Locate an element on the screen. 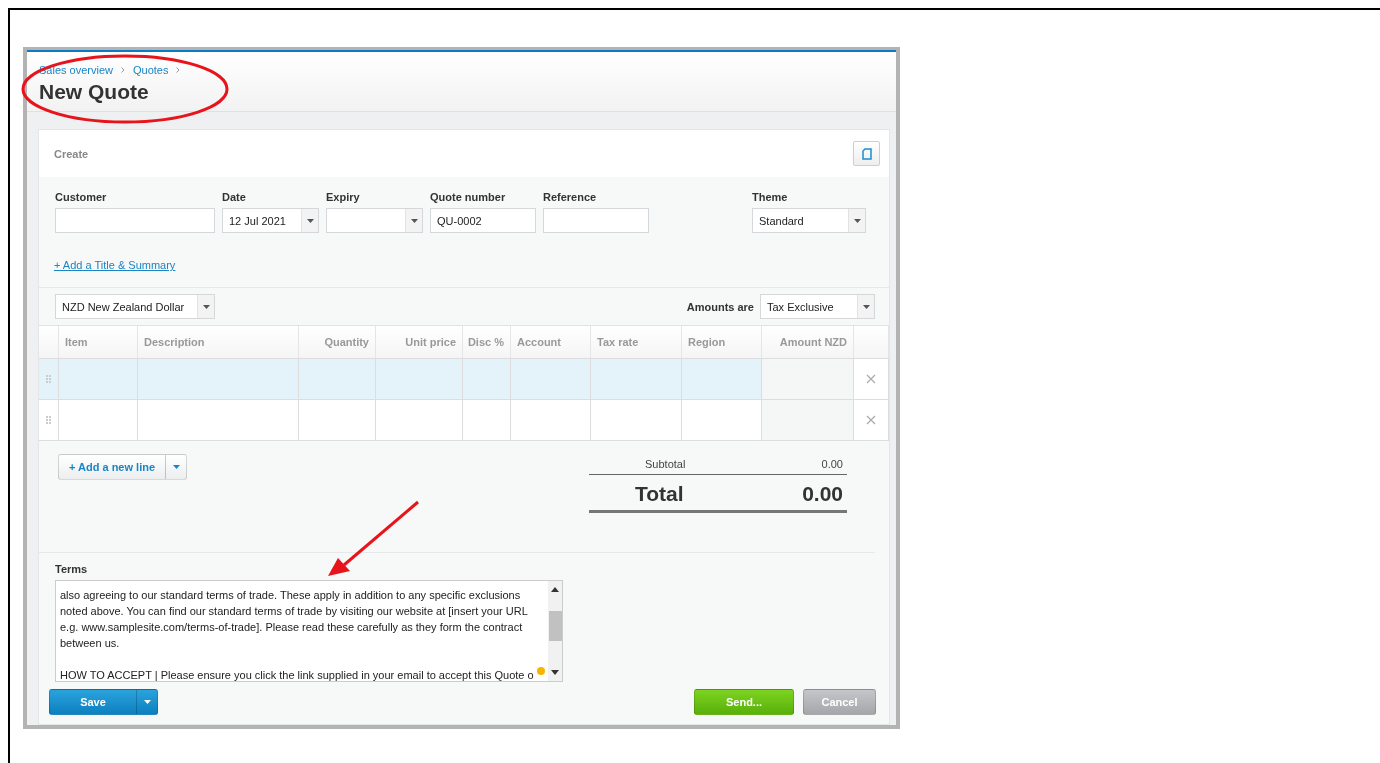 Image resolution: width=1380 pixels, height=763 pixels. amounts-dropdown: Tax Exclusive is located at coordinates (817, 306).